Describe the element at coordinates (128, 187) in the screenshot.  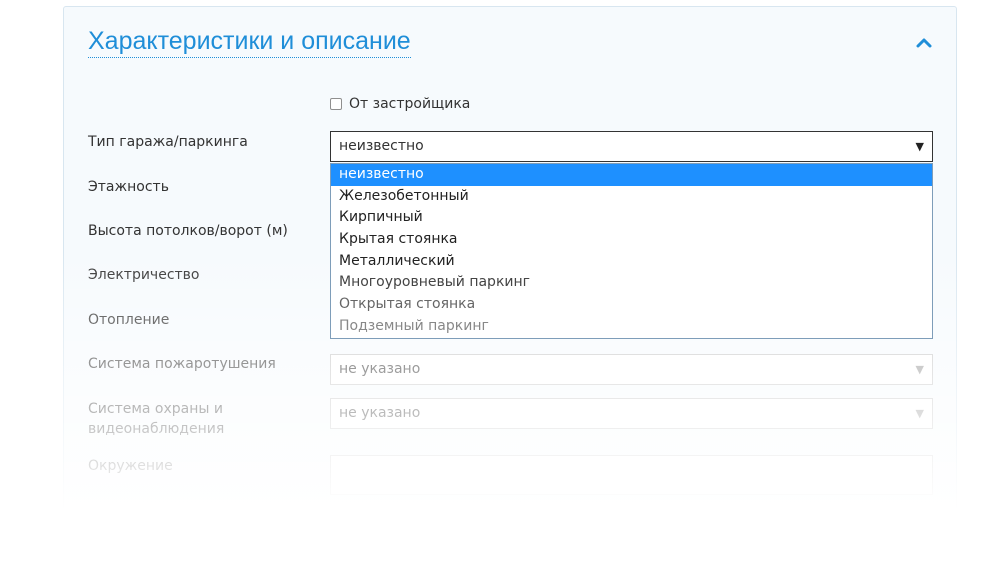
I see `floors-label: Этажность` at that location.